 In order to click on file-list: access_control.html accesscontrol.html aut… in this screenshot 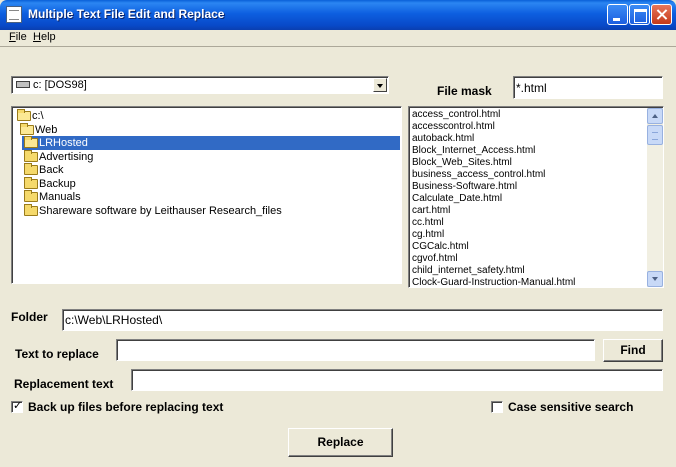, I will do `click(536, 197)`.